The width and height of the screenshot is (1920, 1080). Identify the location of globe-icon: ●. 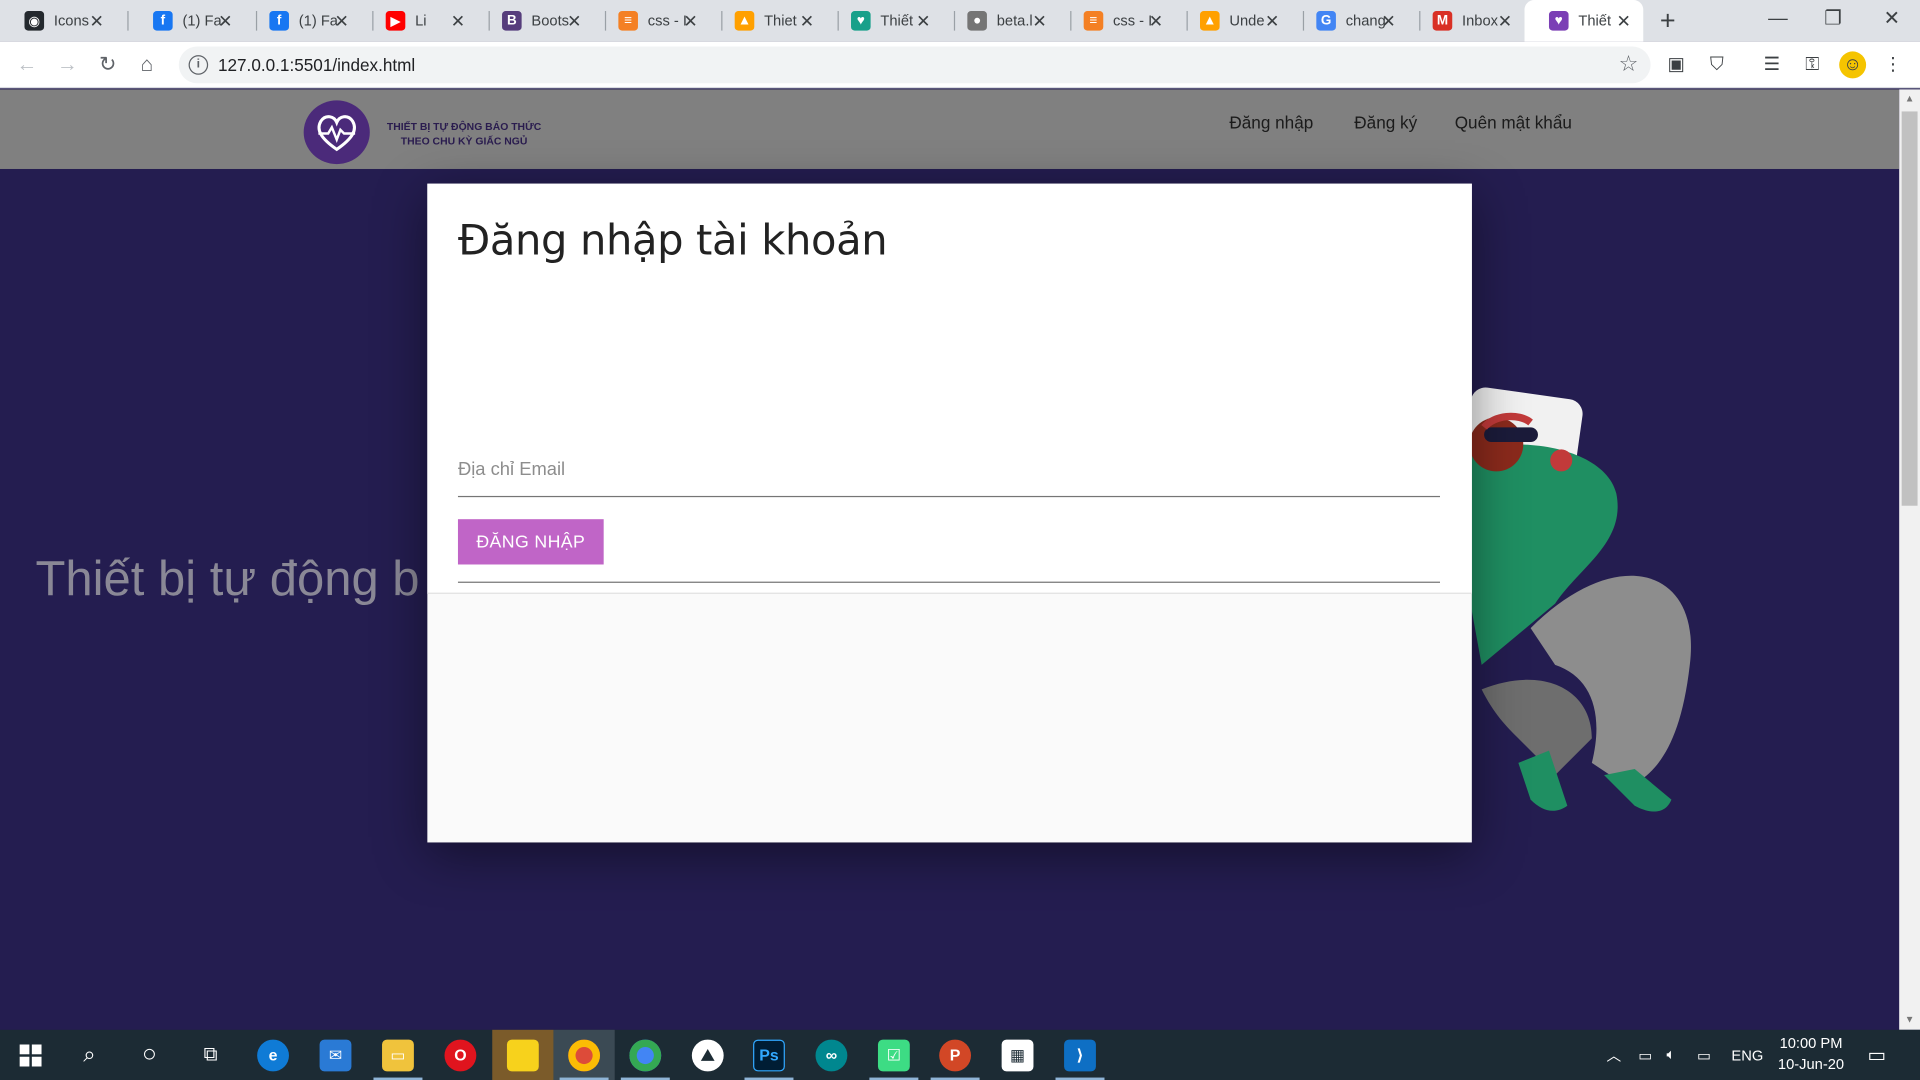
(977, 21).